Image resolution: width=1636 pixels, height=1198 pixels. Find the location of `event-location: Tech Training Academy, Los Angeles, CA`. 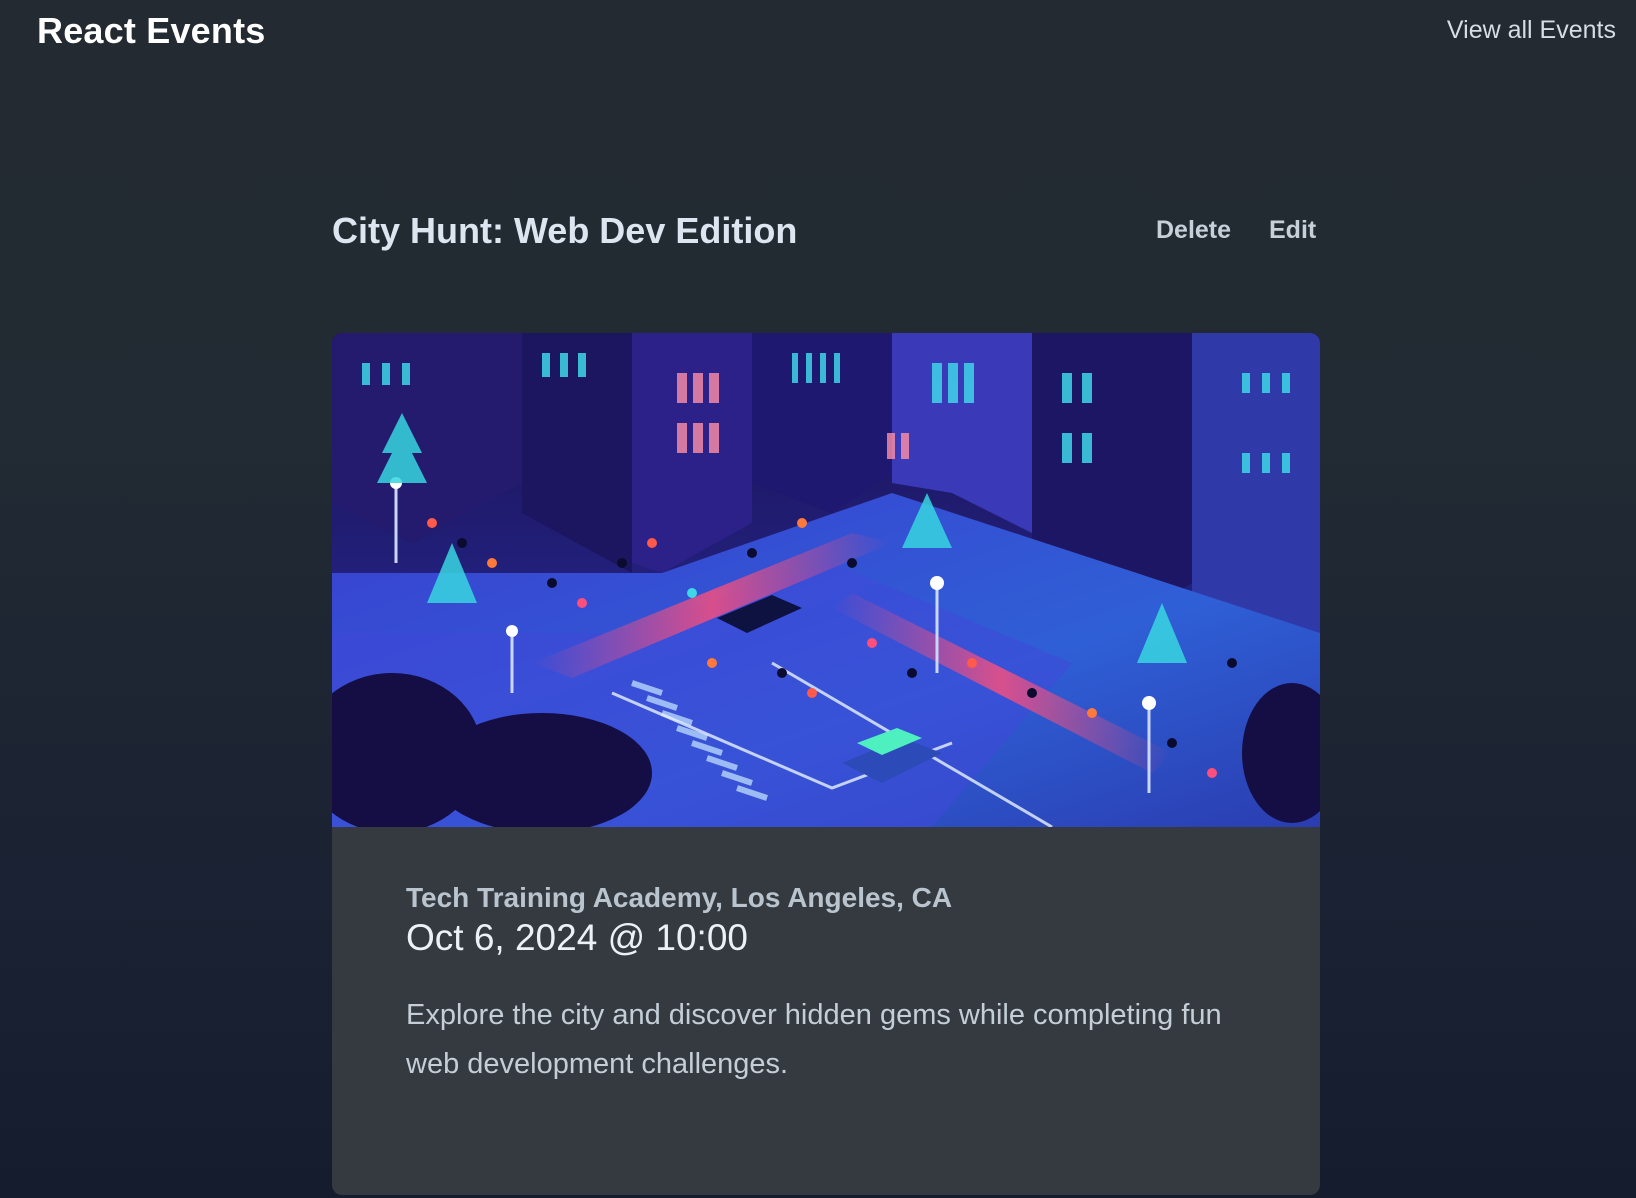

event-location: Tech Training Academy, Los Angeles, CA is located at coordinates (679, 897).